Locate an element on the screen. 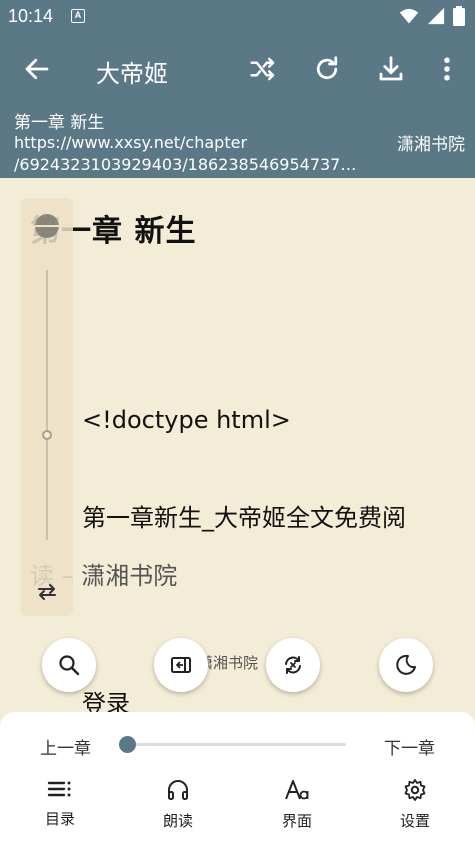 The width and height of the screenshot is (475, 844). replace-icon is located at coordinates (293, 665).